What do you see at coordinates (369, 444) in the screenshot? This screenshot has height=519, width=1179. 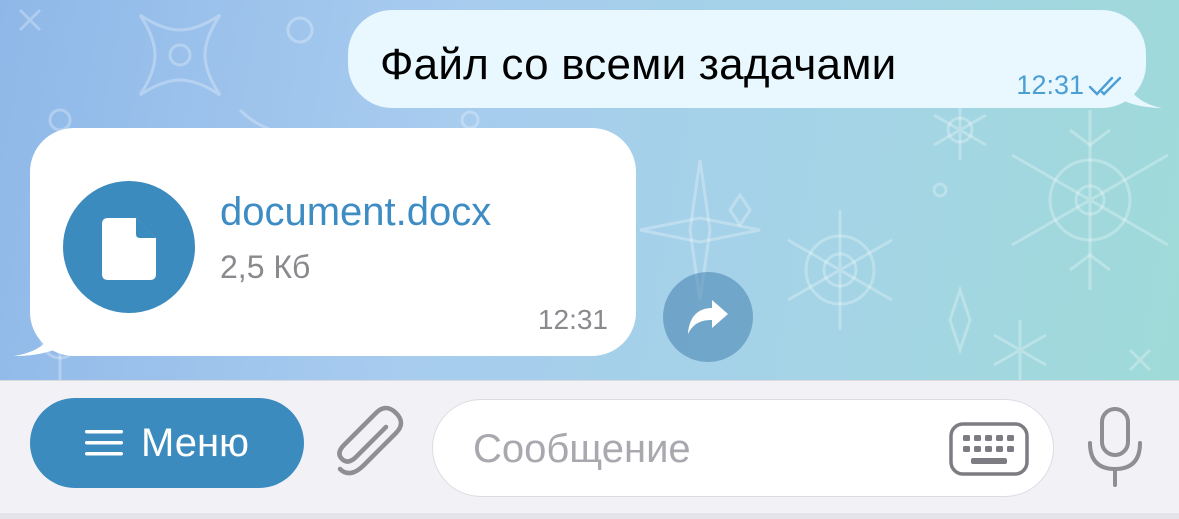 I see `paperclip-icon` at bounding box center [369, 444].